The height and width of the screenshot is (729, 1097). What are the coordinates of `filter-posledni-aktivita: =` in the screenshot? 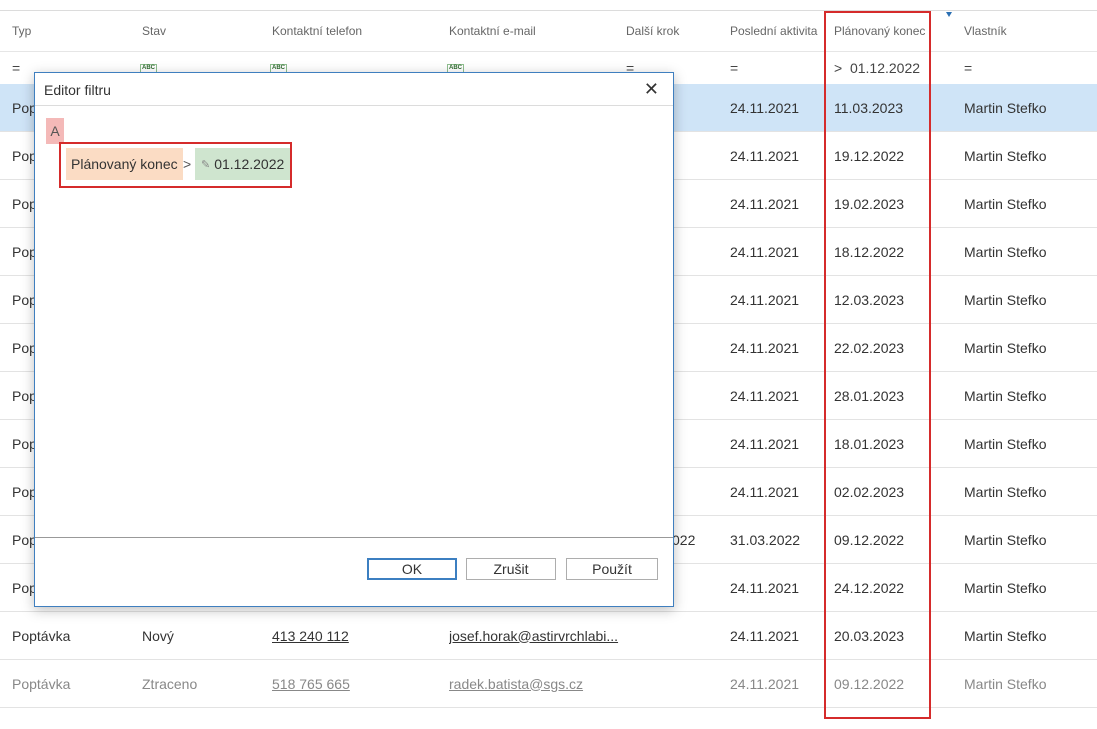 It's located at (777, 68).